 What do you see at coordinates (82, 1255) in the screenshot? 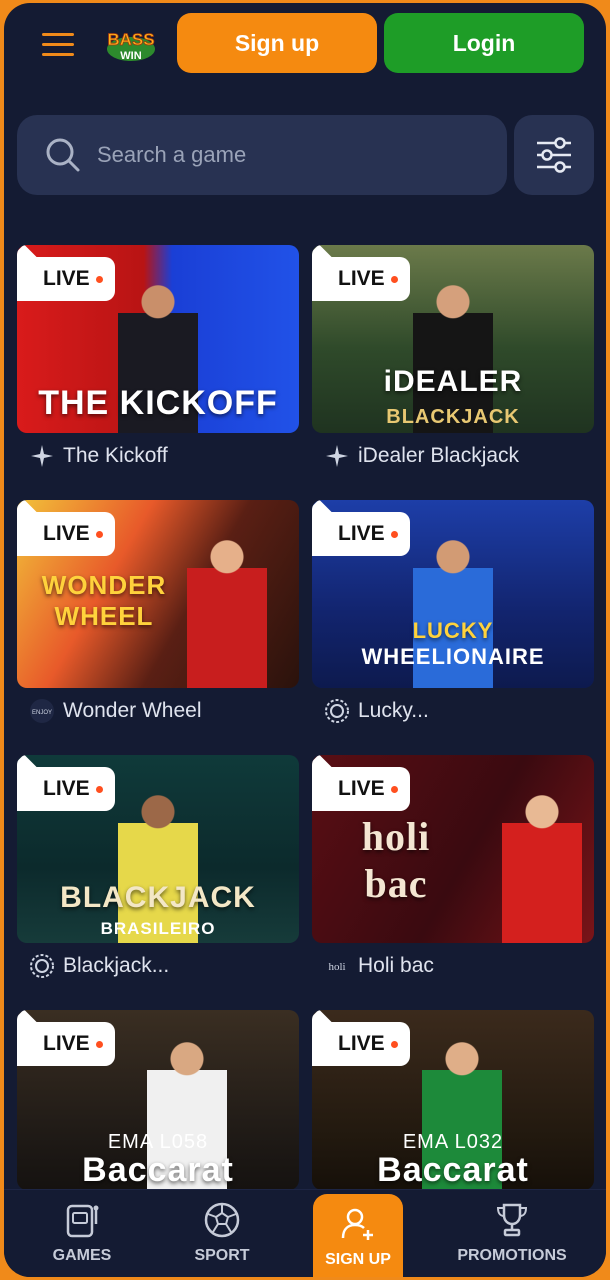
I see `nav-games-label: GAMES` at bounding box center [82, 1255].